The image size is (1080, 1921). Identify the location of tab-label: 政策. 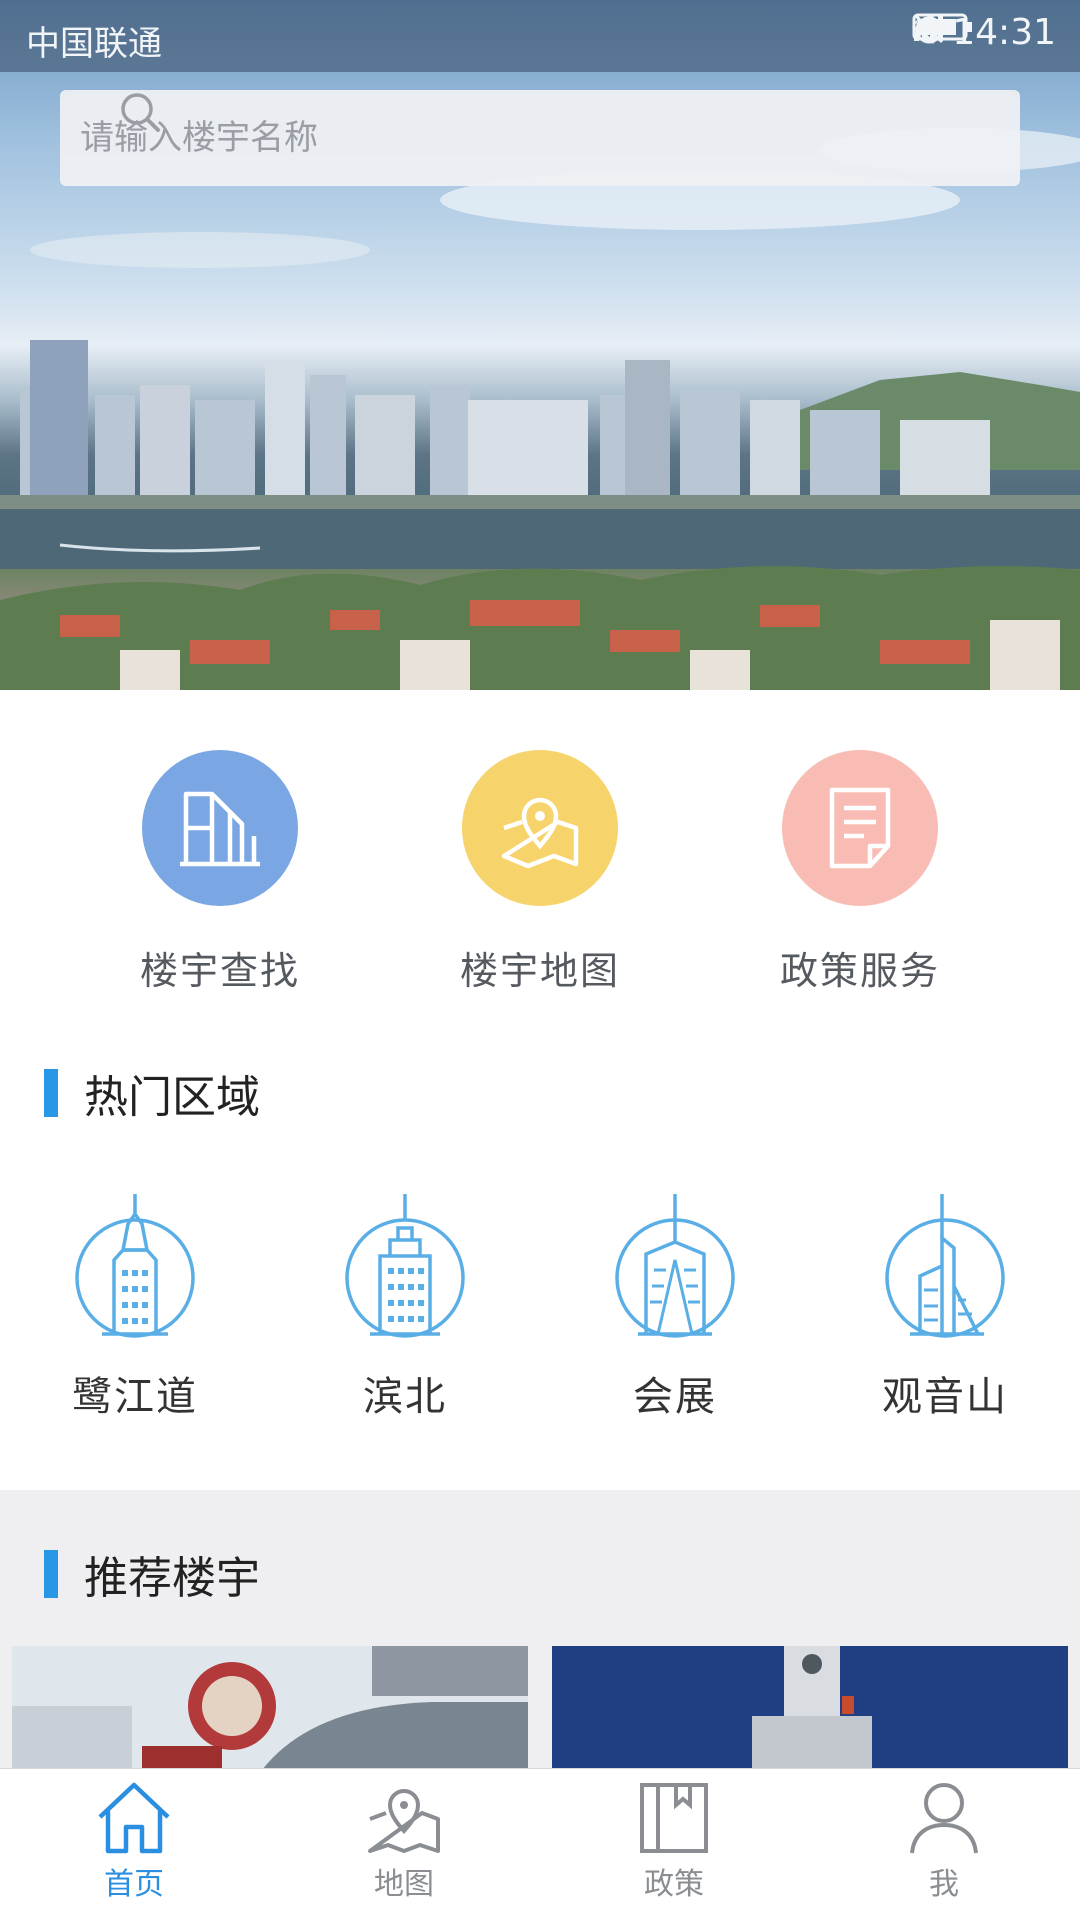
(674, 1884).